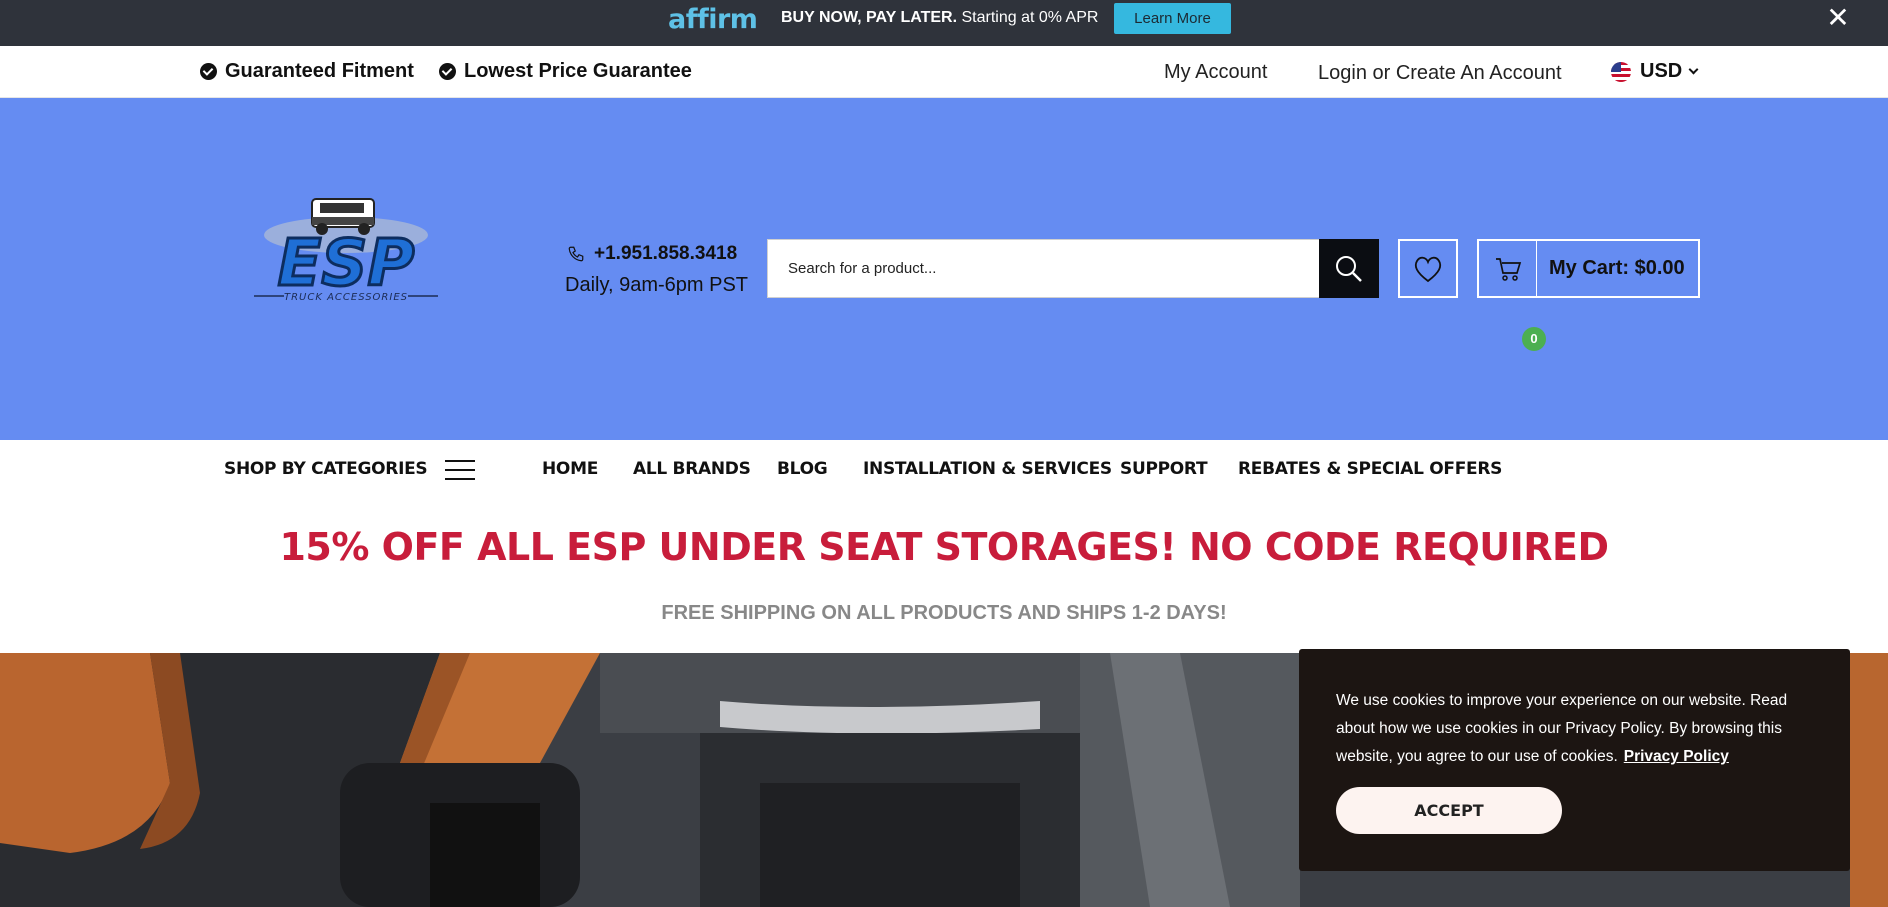 This screenshot has height=907, width=1888. I want to click on currency-selector: USD, so click(1655, 71).